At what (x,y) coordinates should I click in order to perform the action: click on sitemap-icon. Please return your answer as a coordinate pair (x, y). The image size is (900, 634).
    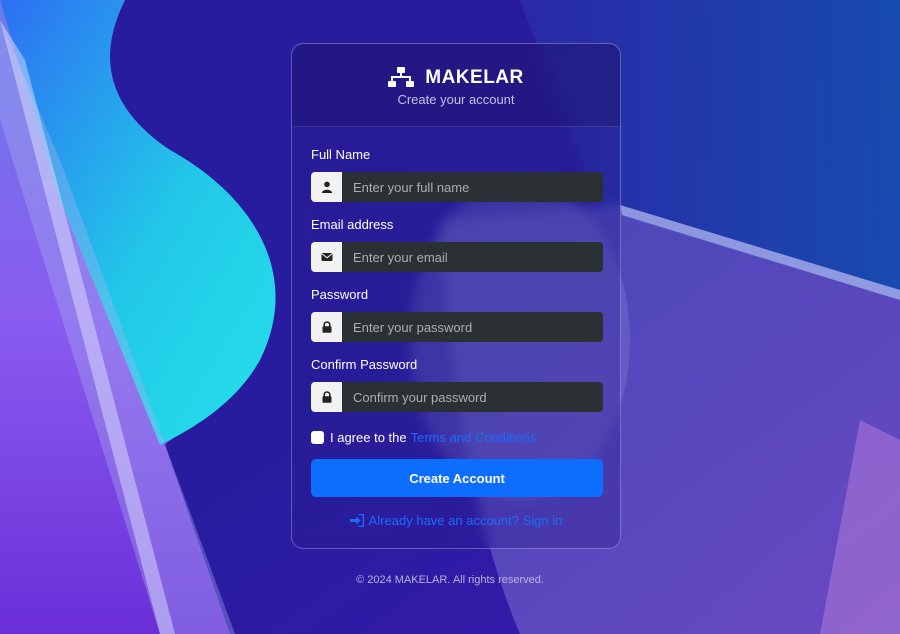
    Looking at the image, I should click on (401, 77).